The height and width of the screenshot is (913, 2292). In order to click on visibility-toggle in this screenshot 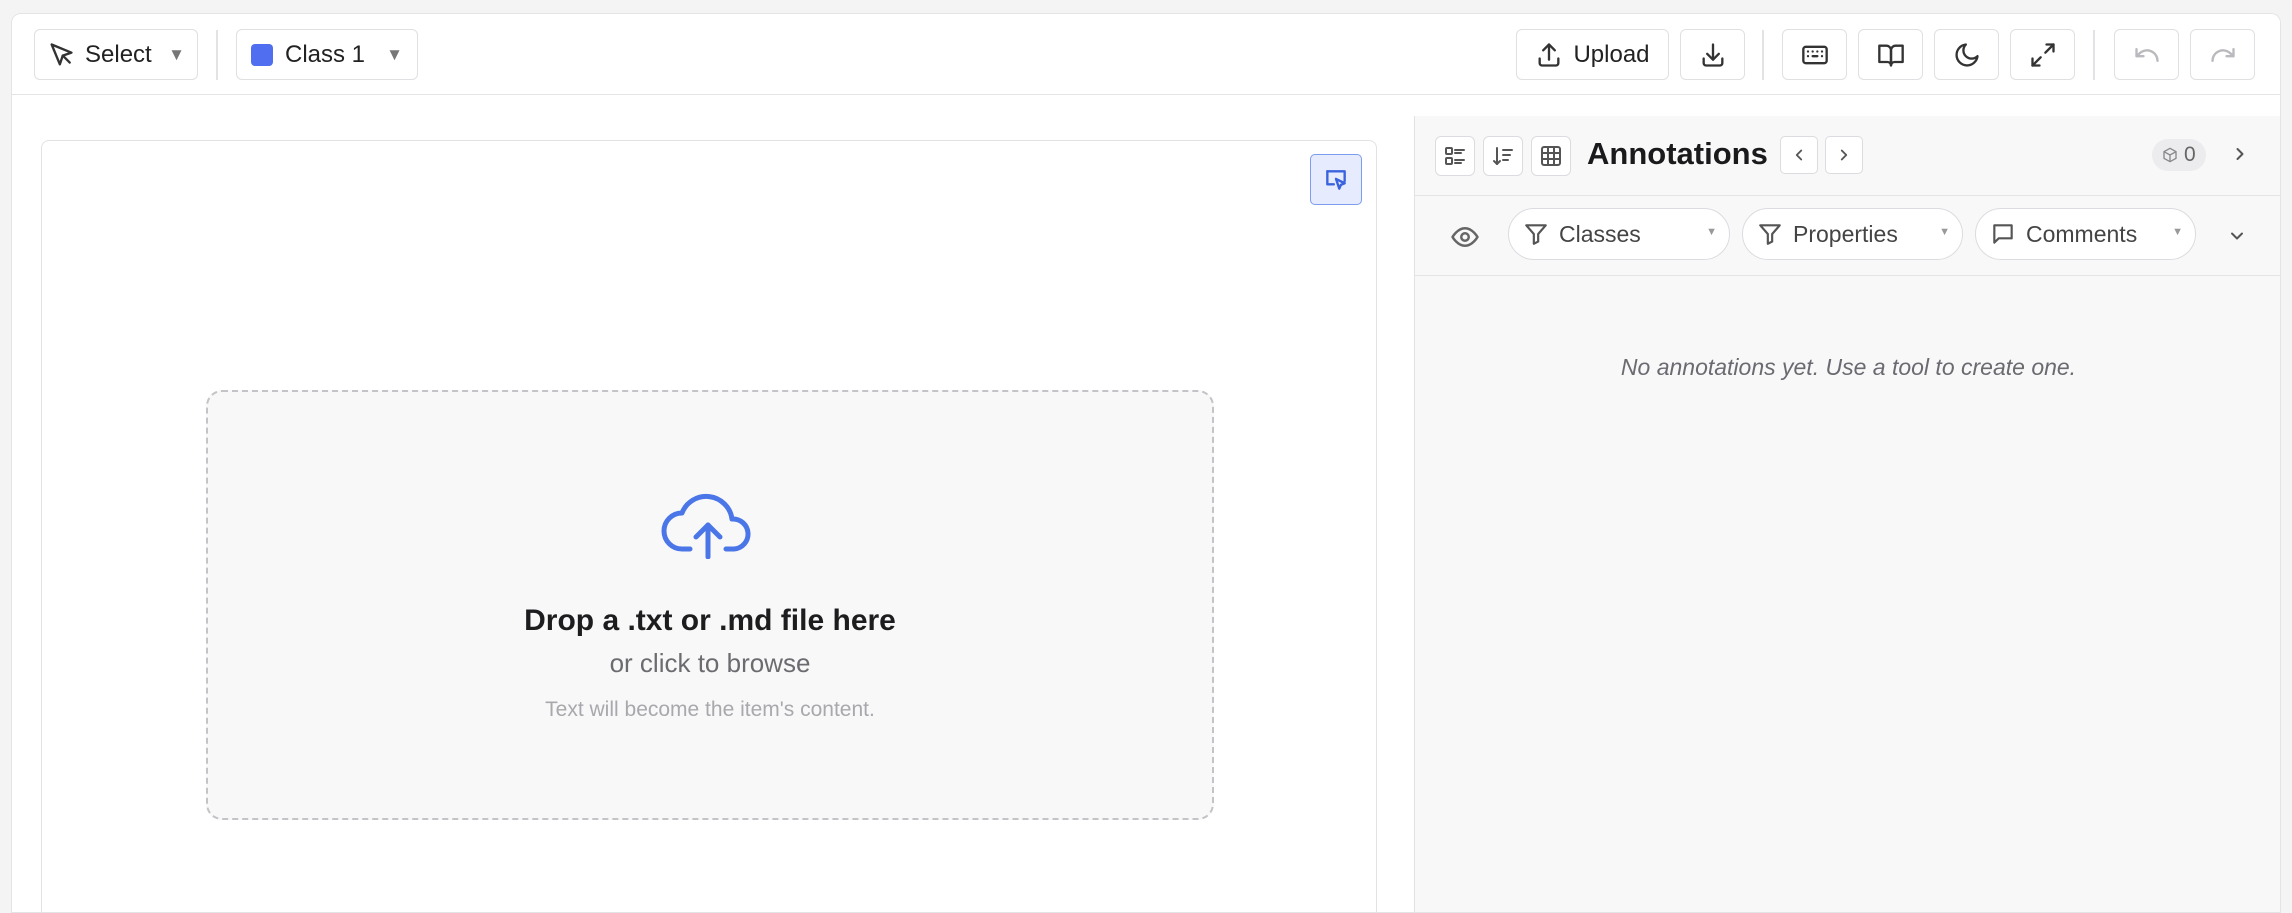, I will do `click(1465, 239)`.